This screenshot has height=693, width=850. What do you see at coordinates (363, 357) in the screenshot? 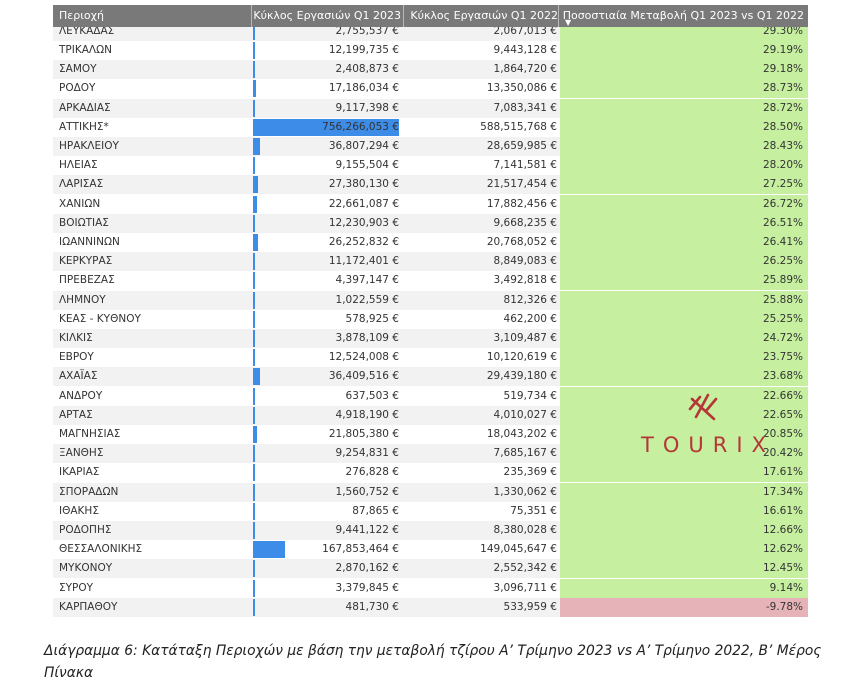
I see `turnover-2023-cell: 12,524,008 €` at bounding box center [363, 357].